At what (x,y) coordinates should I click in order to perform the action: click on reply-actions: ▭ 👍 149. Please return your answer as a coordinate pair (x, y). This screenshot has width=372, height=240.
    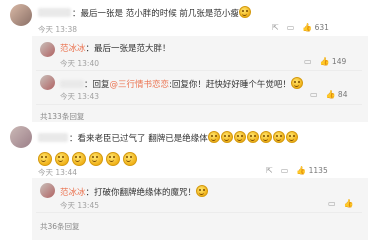
    Looking at the image, I should click on (325, 61).